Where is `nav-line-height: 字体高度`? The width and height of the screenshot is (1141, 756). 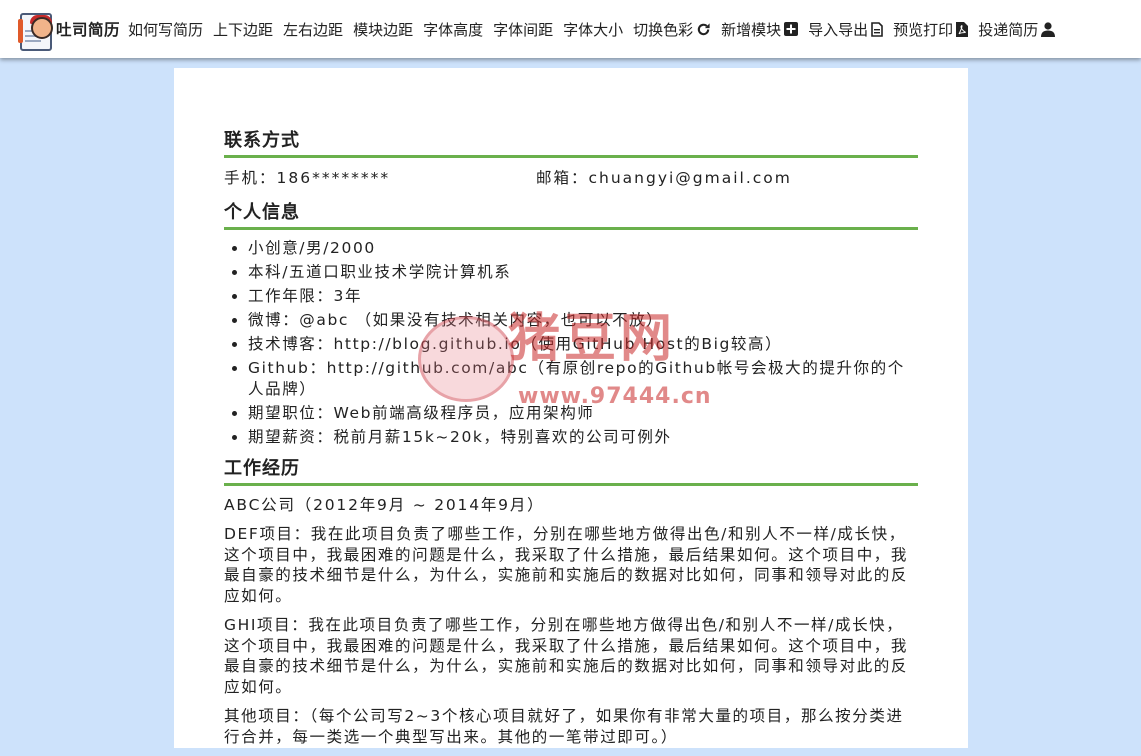 nav-line-height: 字体高度 is located at coordinates (453, 29).